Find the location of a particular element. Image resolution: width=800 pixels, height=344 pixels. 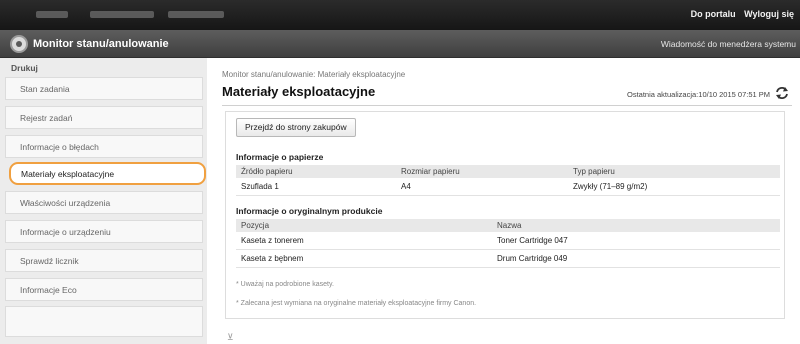

item-cell: Kaseta z bębnem is located at coordinates (272, 258).